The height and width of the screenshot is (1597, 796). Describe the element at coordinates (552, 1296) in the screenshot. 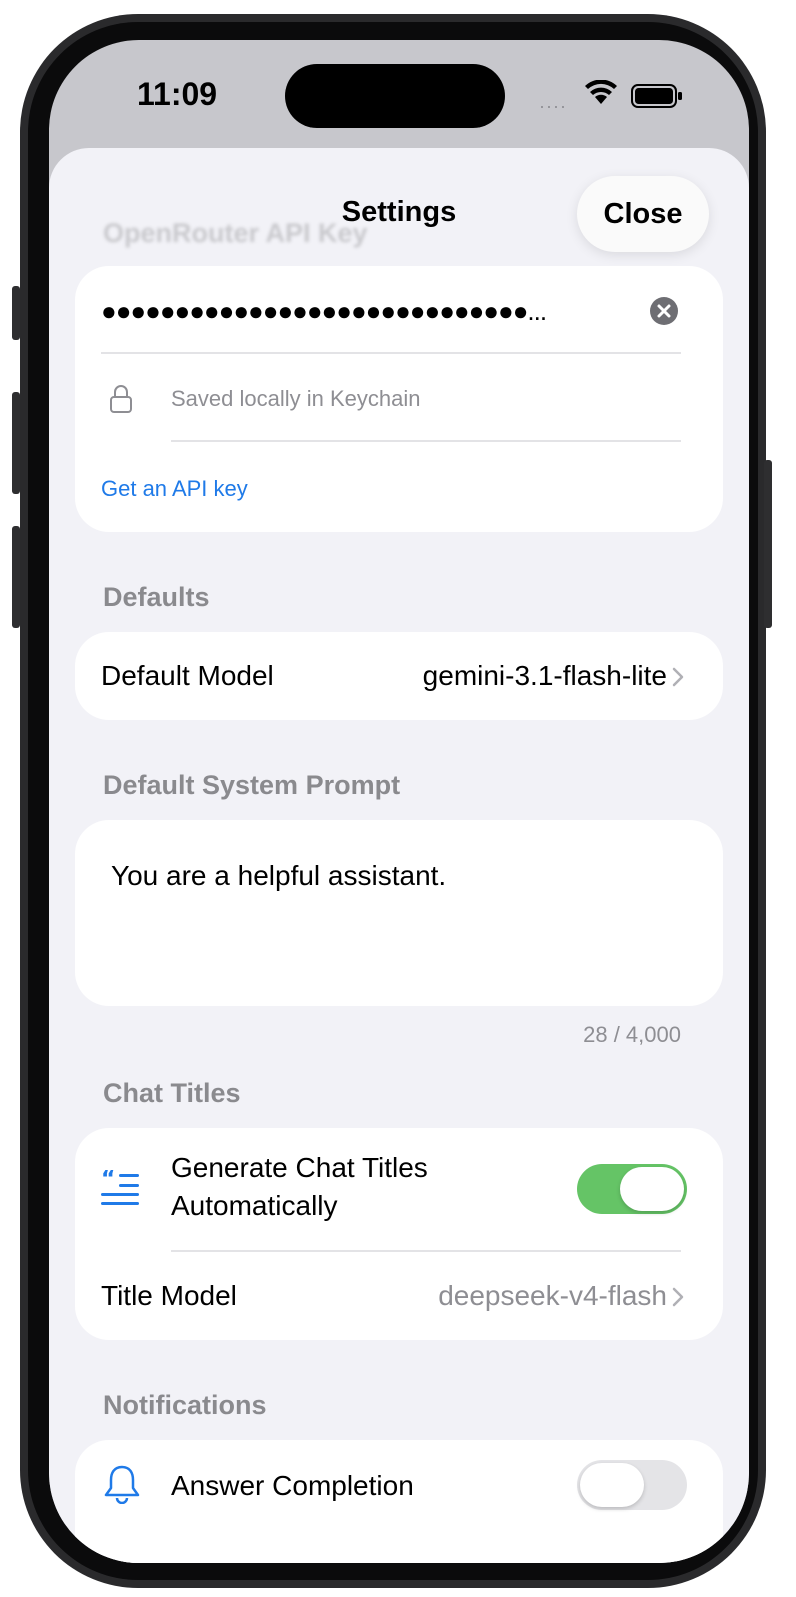

I see `title-model-value: deepseek-v4-flash` at that location.